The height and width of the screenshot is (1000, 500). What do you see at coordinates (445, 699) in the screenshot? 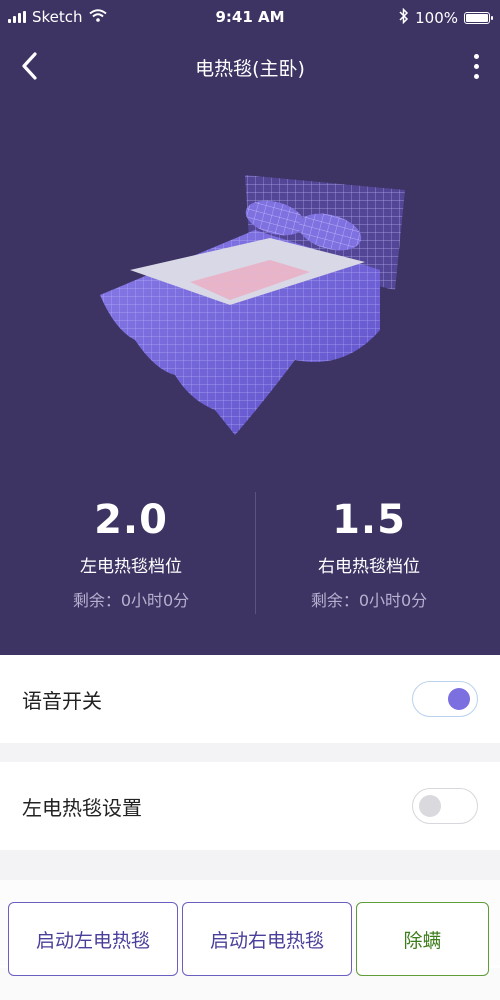
I see `voice-switch-toggle` at bounding box center [445, 699].